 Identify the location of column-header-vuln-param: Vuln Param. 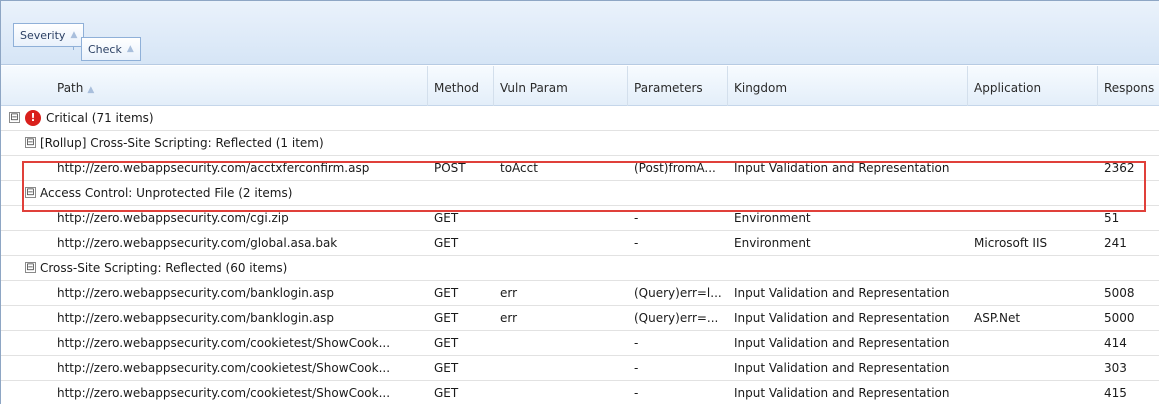
(561, 86).